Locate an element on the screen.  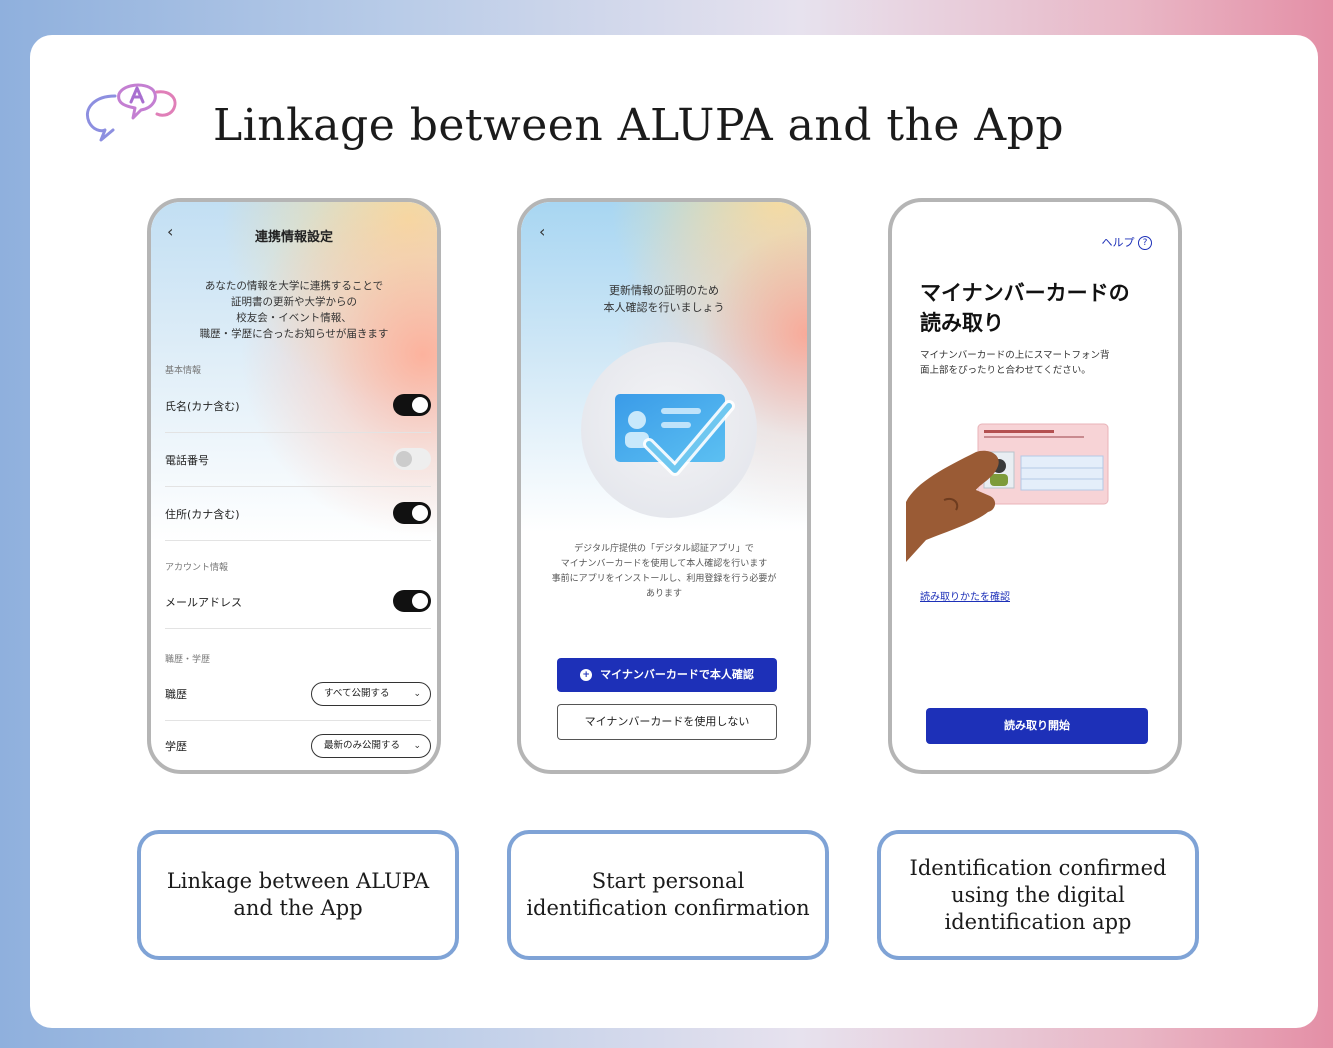
shield-icon: + is located at coordinates (586, 675).